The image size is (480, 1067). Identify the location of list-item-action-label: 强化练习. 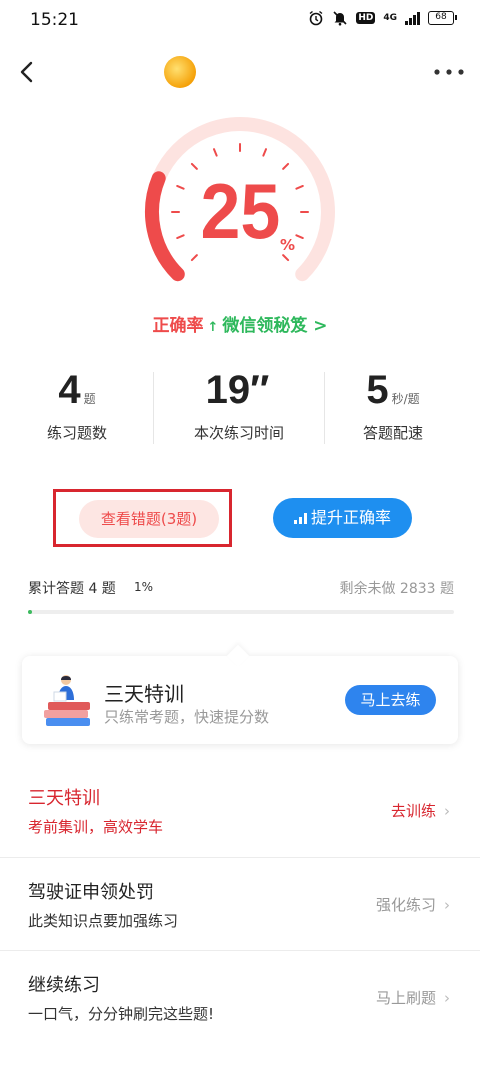
(406, 905).